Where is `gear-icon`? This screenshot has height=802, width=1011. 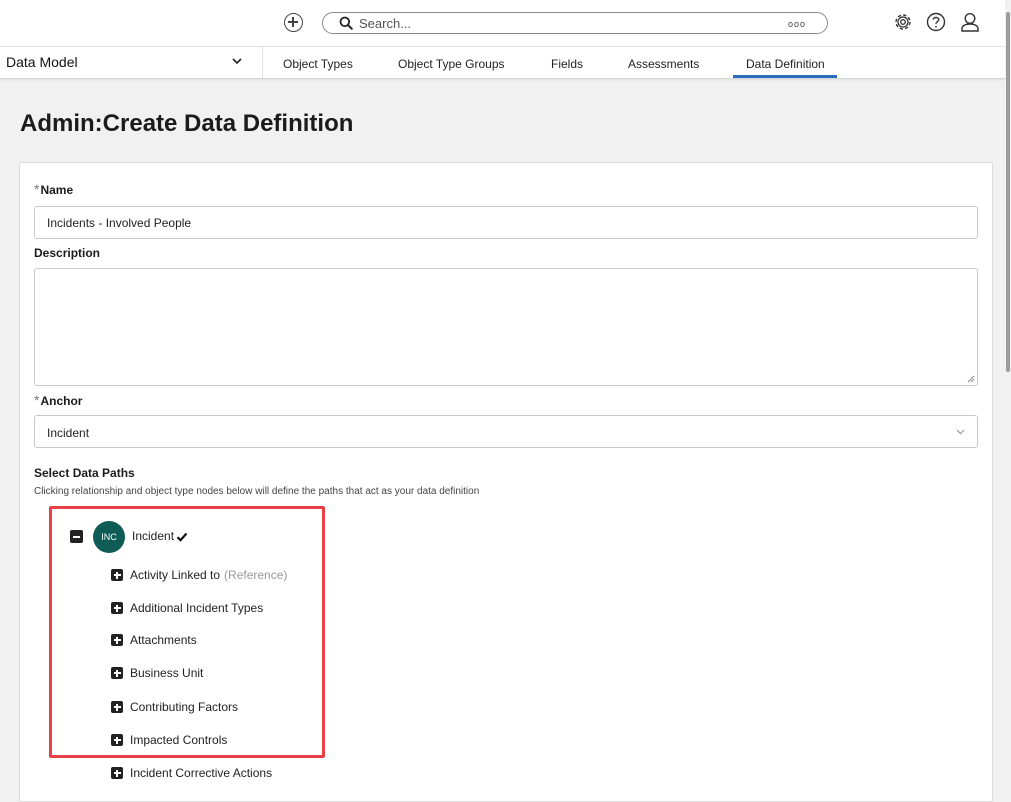 gear-icon is located at coordinates (903, 22).